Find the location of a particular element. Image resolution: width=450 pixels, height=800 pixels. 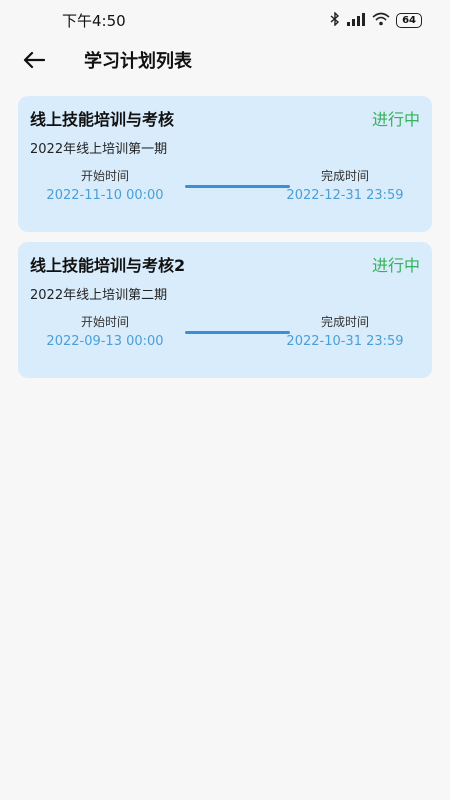

end-time-value: 2022-10-31 23:59 is located at coordinates (345, 341).